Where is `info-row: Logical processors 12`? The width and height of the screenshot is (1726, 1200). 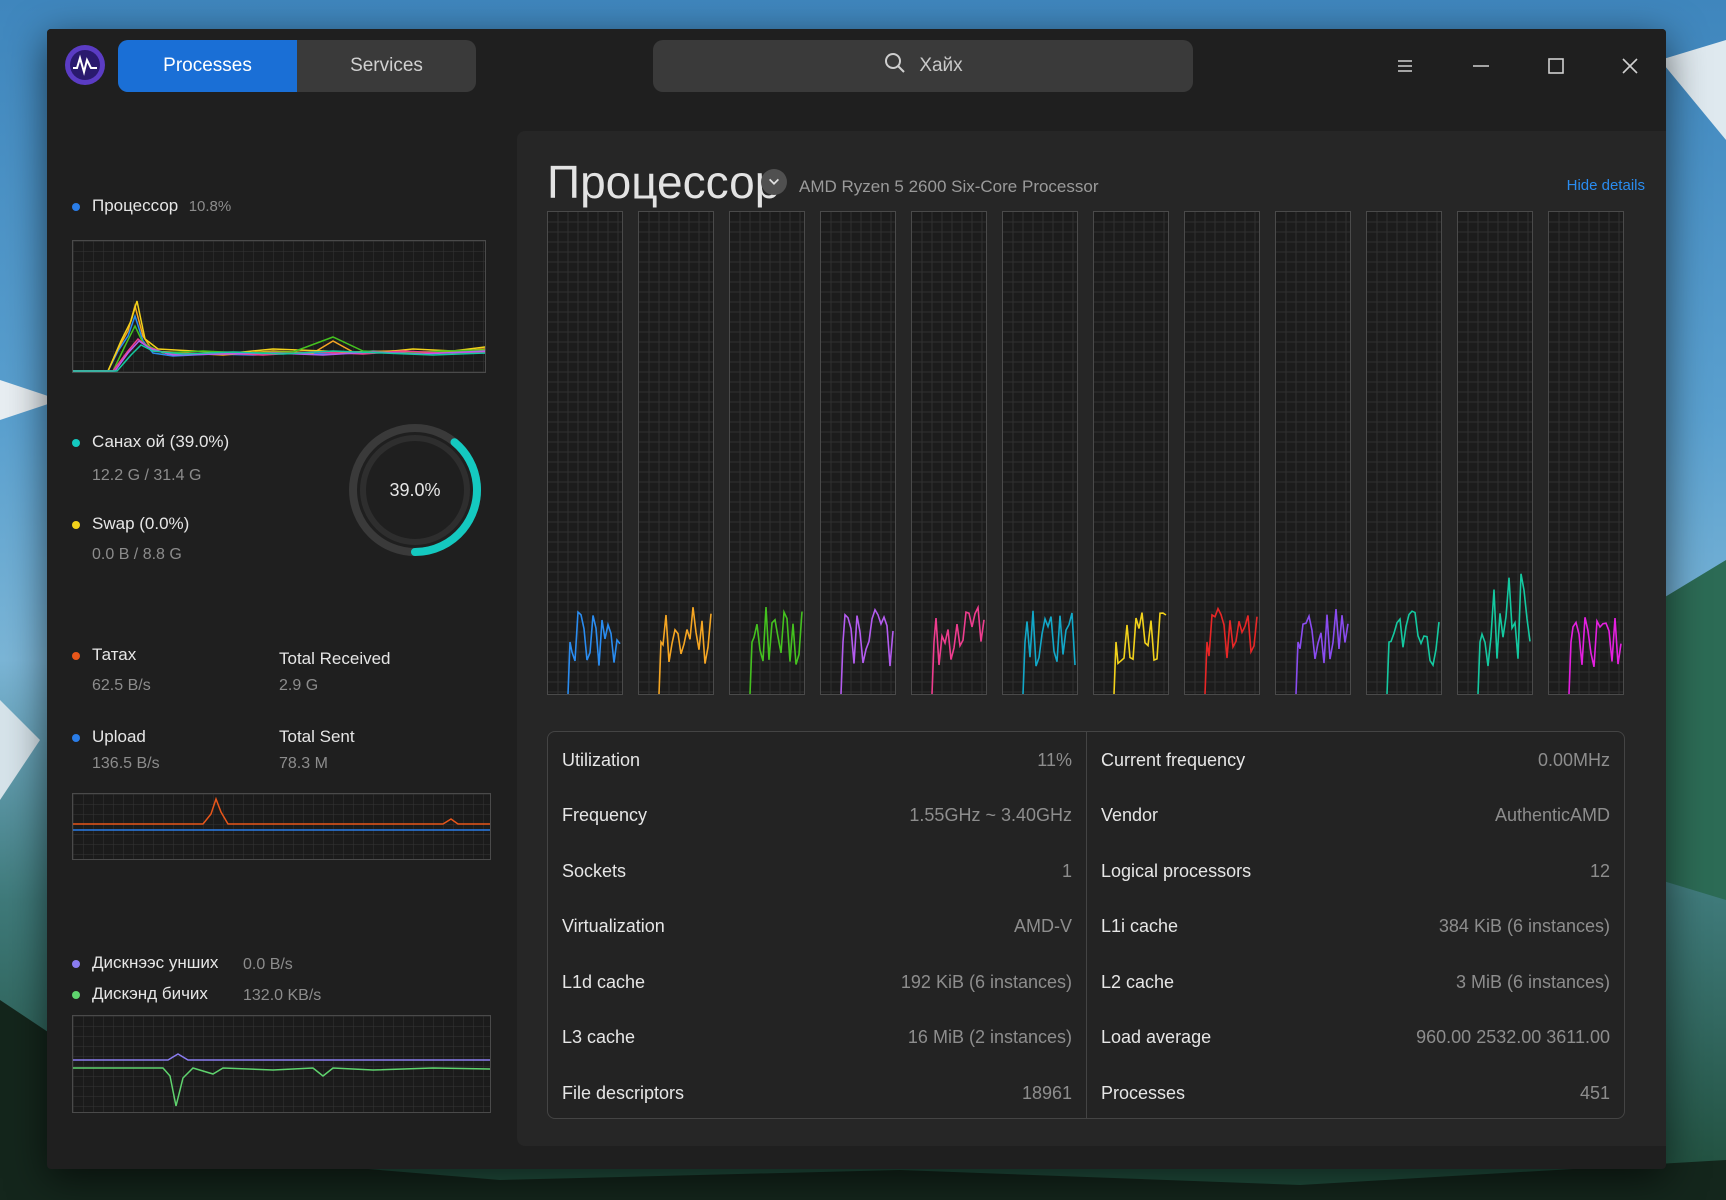
info-row: Logical processors 12 is located at coordinates (1355, 871).